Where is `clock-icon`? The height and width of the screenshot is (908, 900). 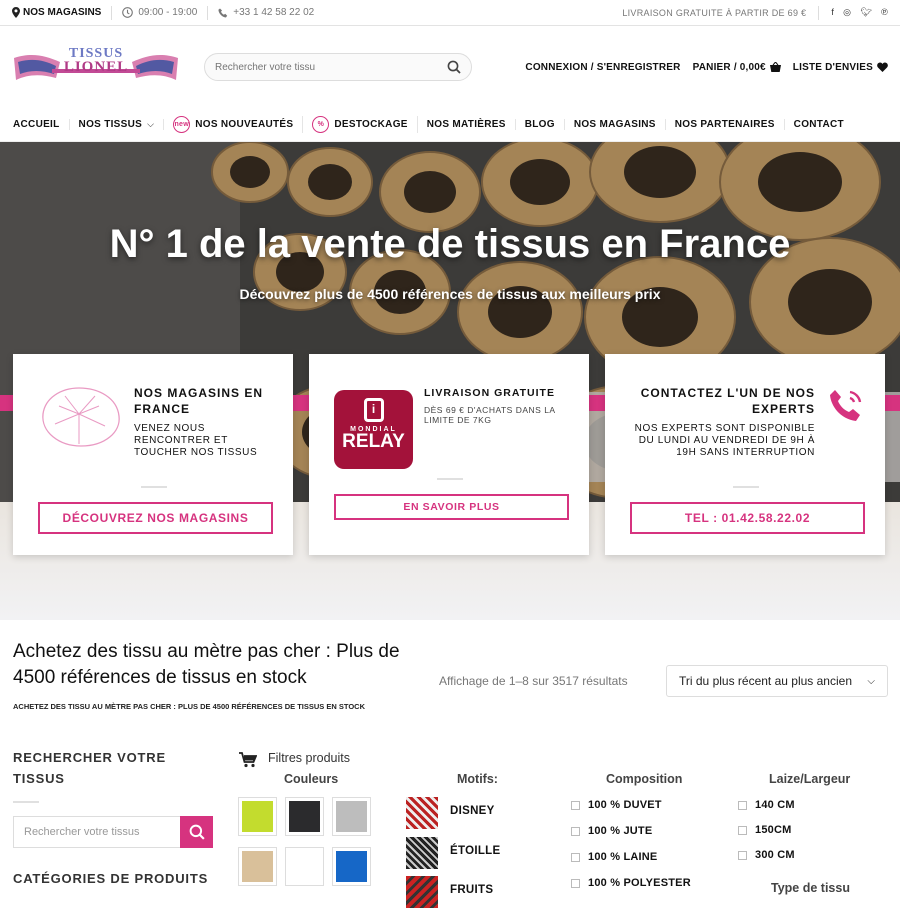 clock-icon is located at coordinates (128, 12).